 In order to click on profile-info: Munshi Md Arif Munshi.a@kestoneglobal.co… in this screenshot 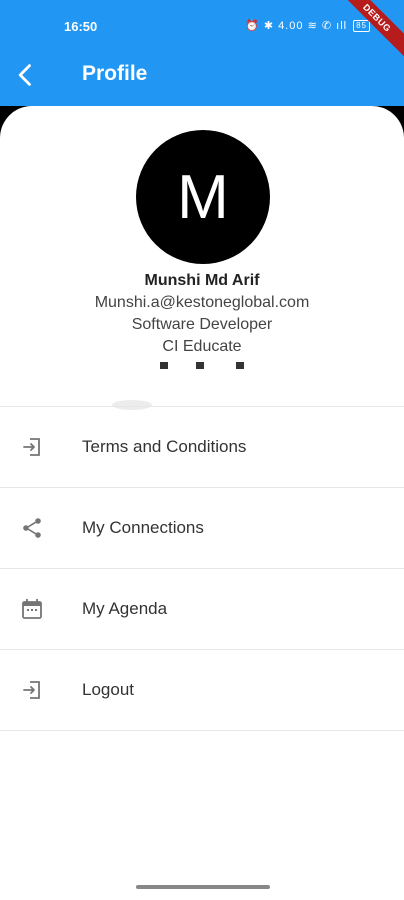, I will do `click(202, 314)`.